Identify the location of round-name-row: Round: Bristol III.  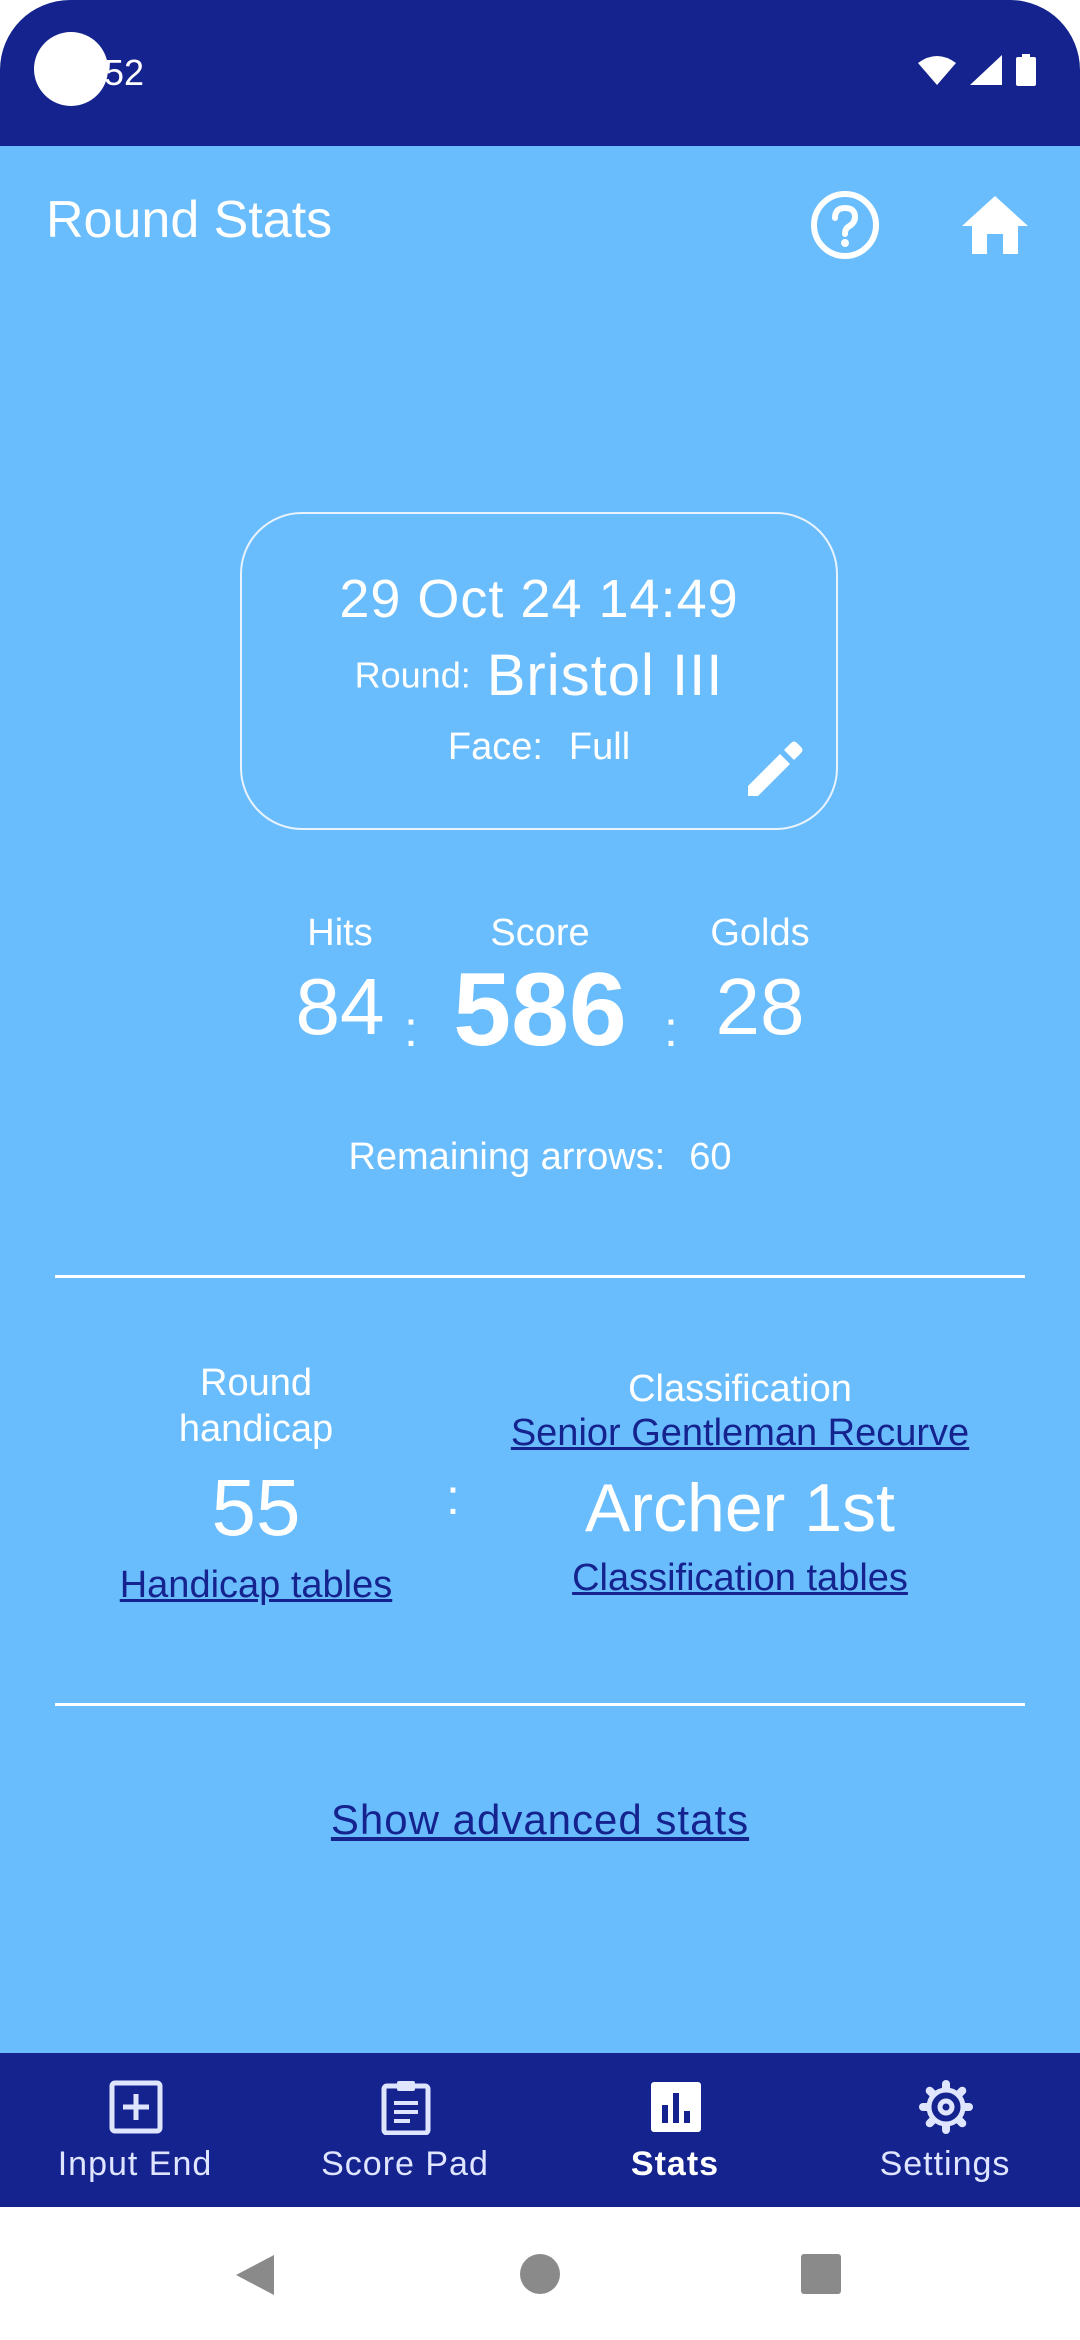
(539, 675).